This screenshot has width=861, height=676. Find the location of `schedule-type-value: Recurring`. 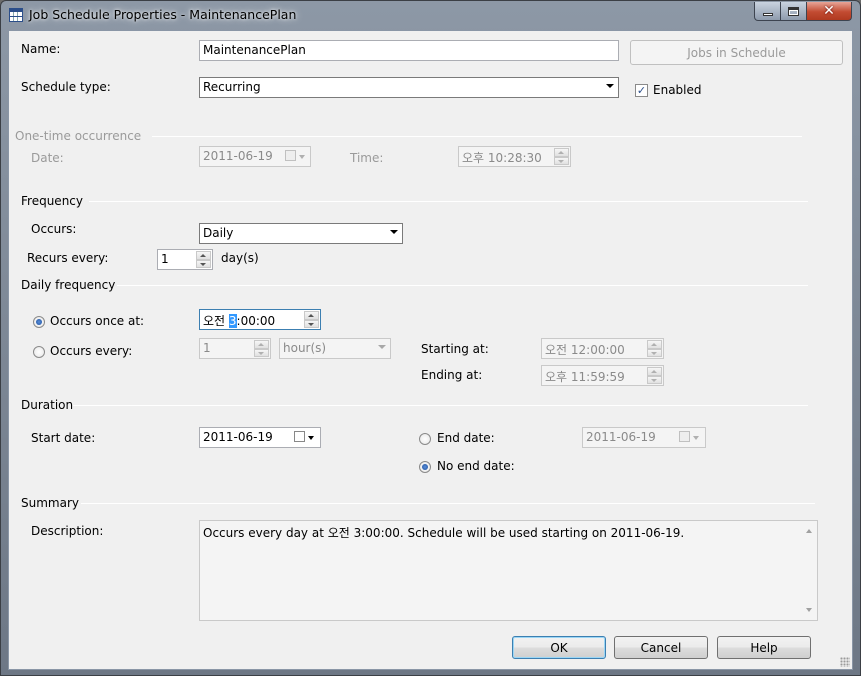

schedule-type-value: Recurring is located at coordinates (232, 87).